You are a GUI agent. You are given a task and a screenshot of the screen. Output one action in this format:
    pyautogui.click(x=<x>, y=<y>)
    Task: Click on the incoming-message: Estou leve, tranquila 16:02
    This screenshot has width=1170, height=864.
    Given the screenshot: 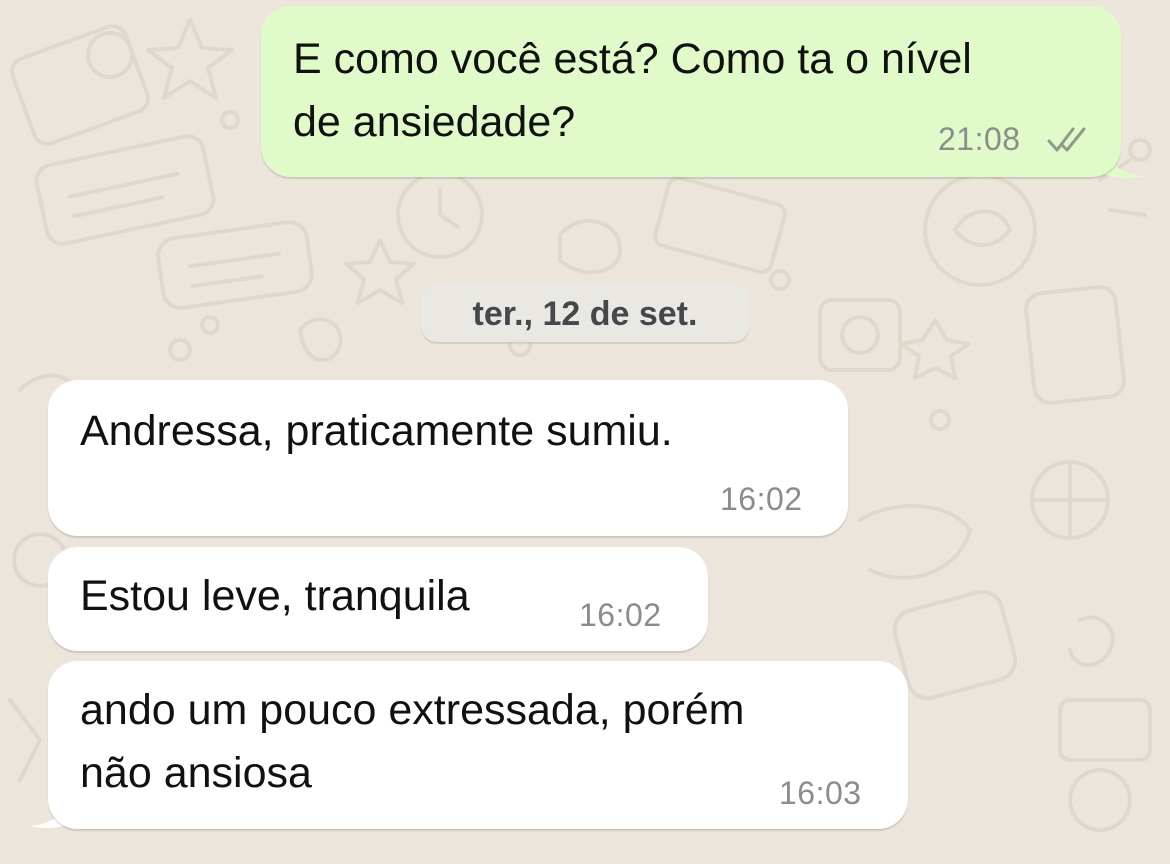 What is the action you would take?
    pyautogui.click(x=378, y=599)
    